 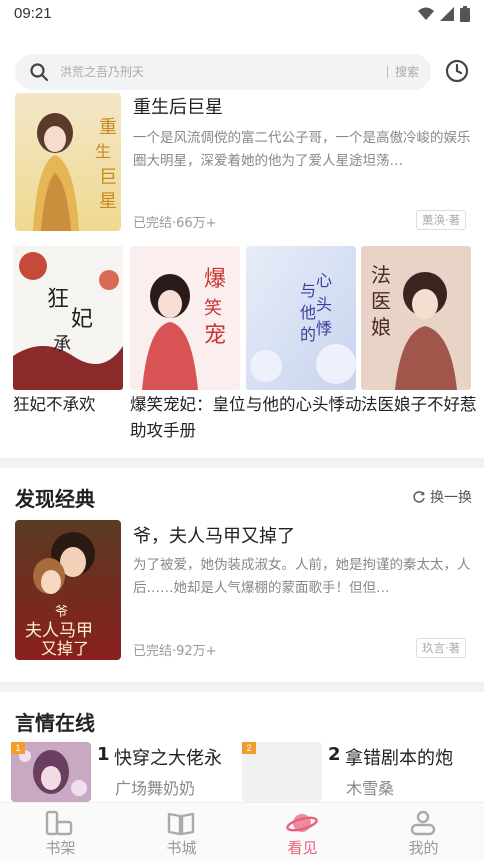 I want to click on rank-badge: 2, so click(x=249, y=748).